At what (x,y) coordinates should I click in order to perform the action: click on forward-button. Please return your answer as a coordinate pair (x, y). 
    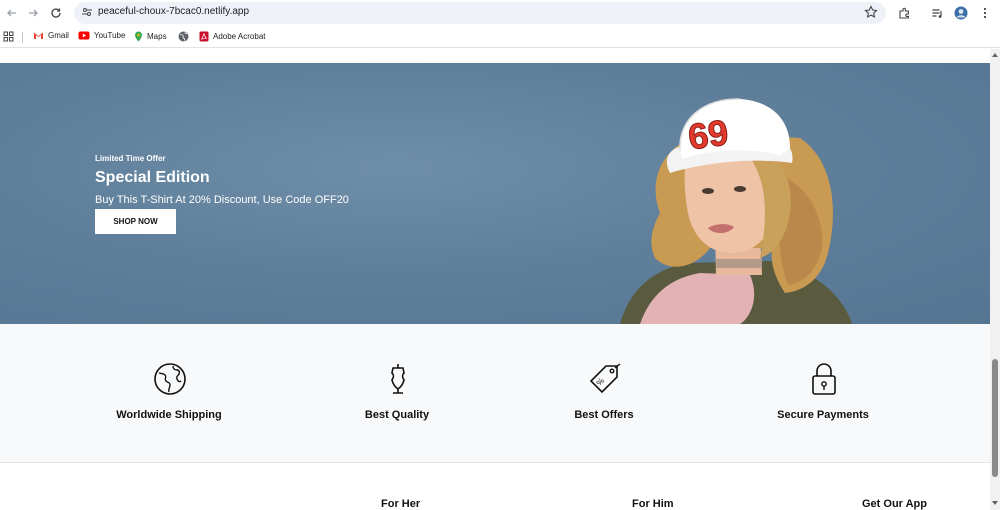
    Looking at the image, I should click on (33, 13).